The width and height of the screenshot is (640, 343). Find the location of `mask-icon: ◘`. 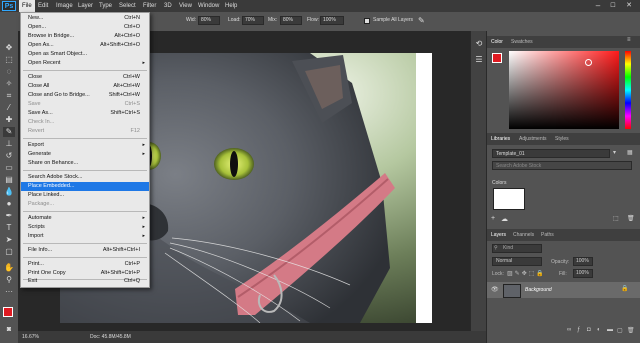

mask-icon: ◘ is located at coordinates (589, 330).